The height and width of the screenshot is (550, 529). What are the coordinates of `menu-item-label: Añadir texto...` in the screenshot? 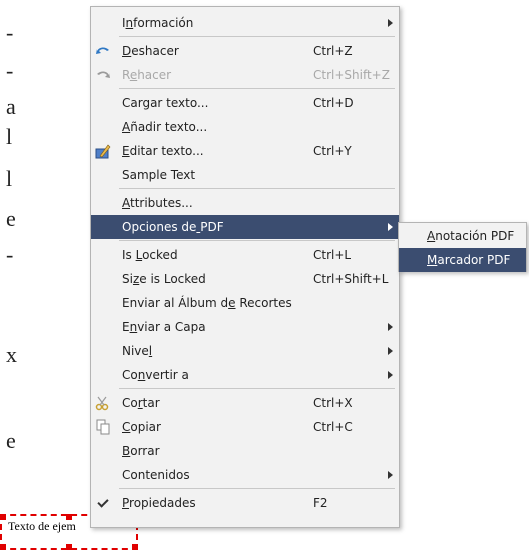 It's located at (165, 127).